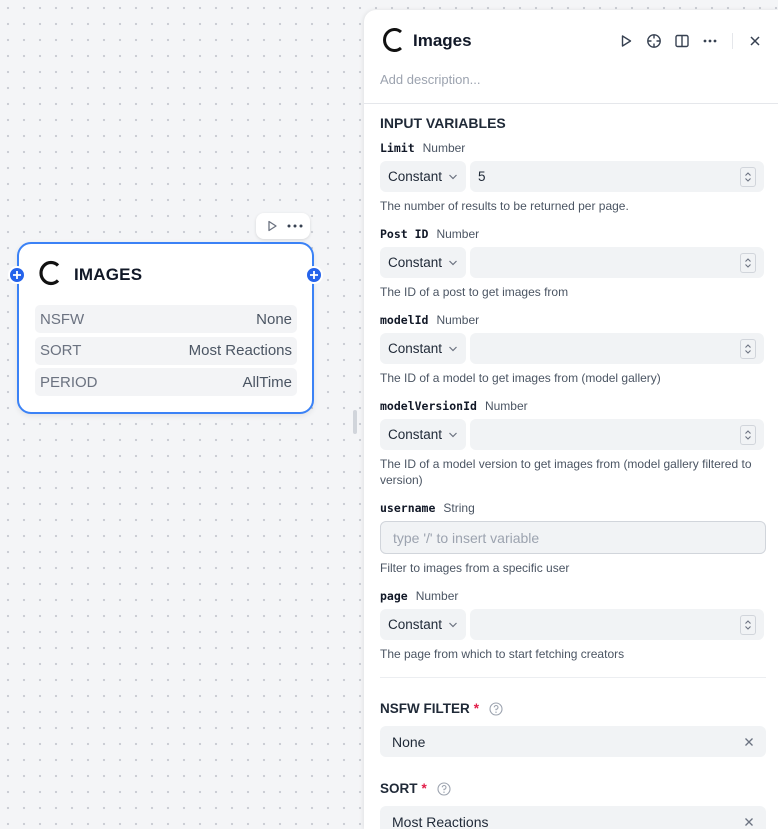 The image size is (778, 829). Describe the element at coordinates (69, 382) in the screenshot. I see `param-key: PERIOD` at that location.